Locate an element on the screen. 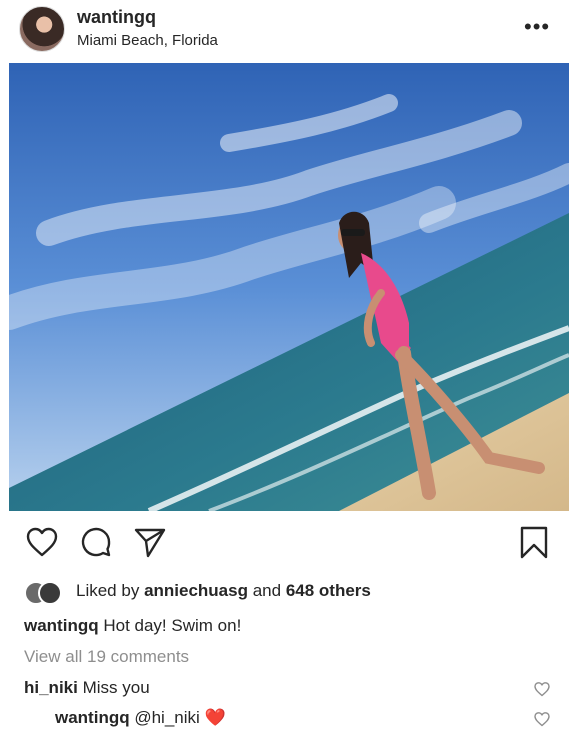 The height and width of the screenshot is (737, 575). avatar is located at coordinates (42, 29).